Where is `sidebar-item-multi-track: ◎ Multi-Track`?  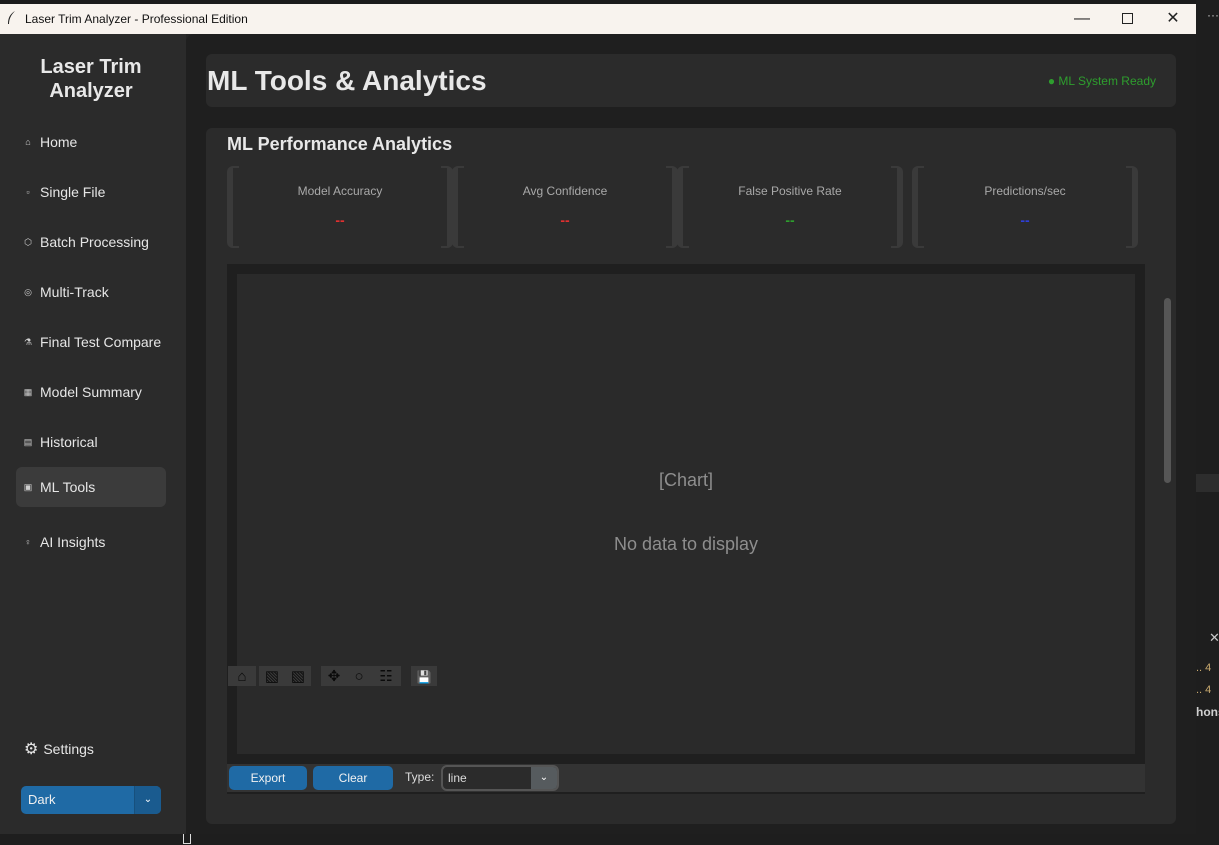 sidebar-item-multi-track: ◎ Multi-Track is located at coordinates (91, 292).